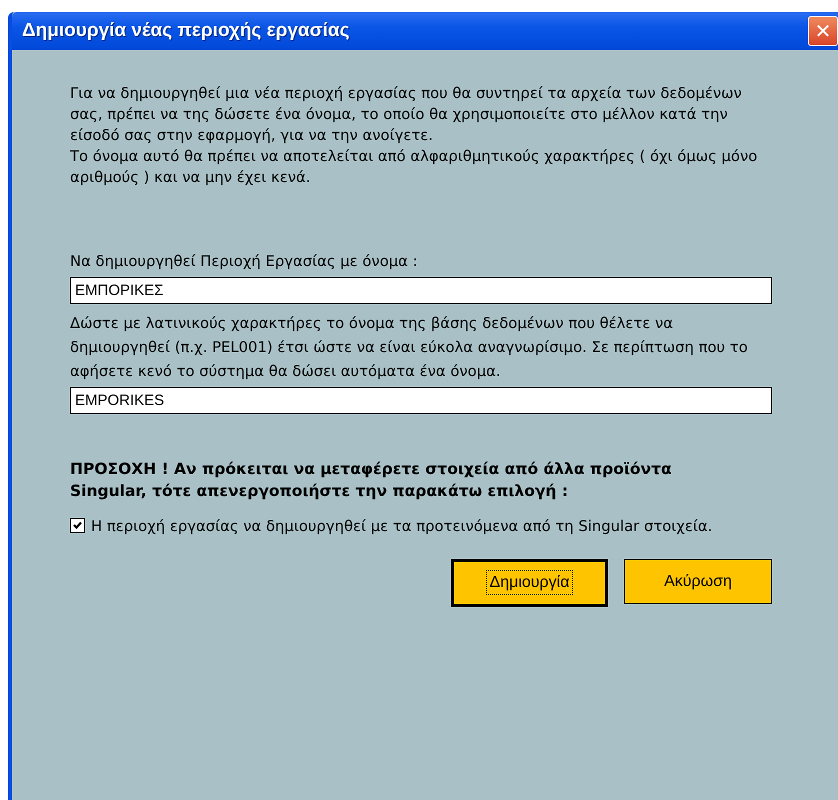 Image resolution: width=838 pixels, height=800 pixels. What do you see at coordinates (185, 31) in the screenshot?
I see `window-title: Δημιουργία νέας περιοχής εργασίας` at bounding box center [185, 31].